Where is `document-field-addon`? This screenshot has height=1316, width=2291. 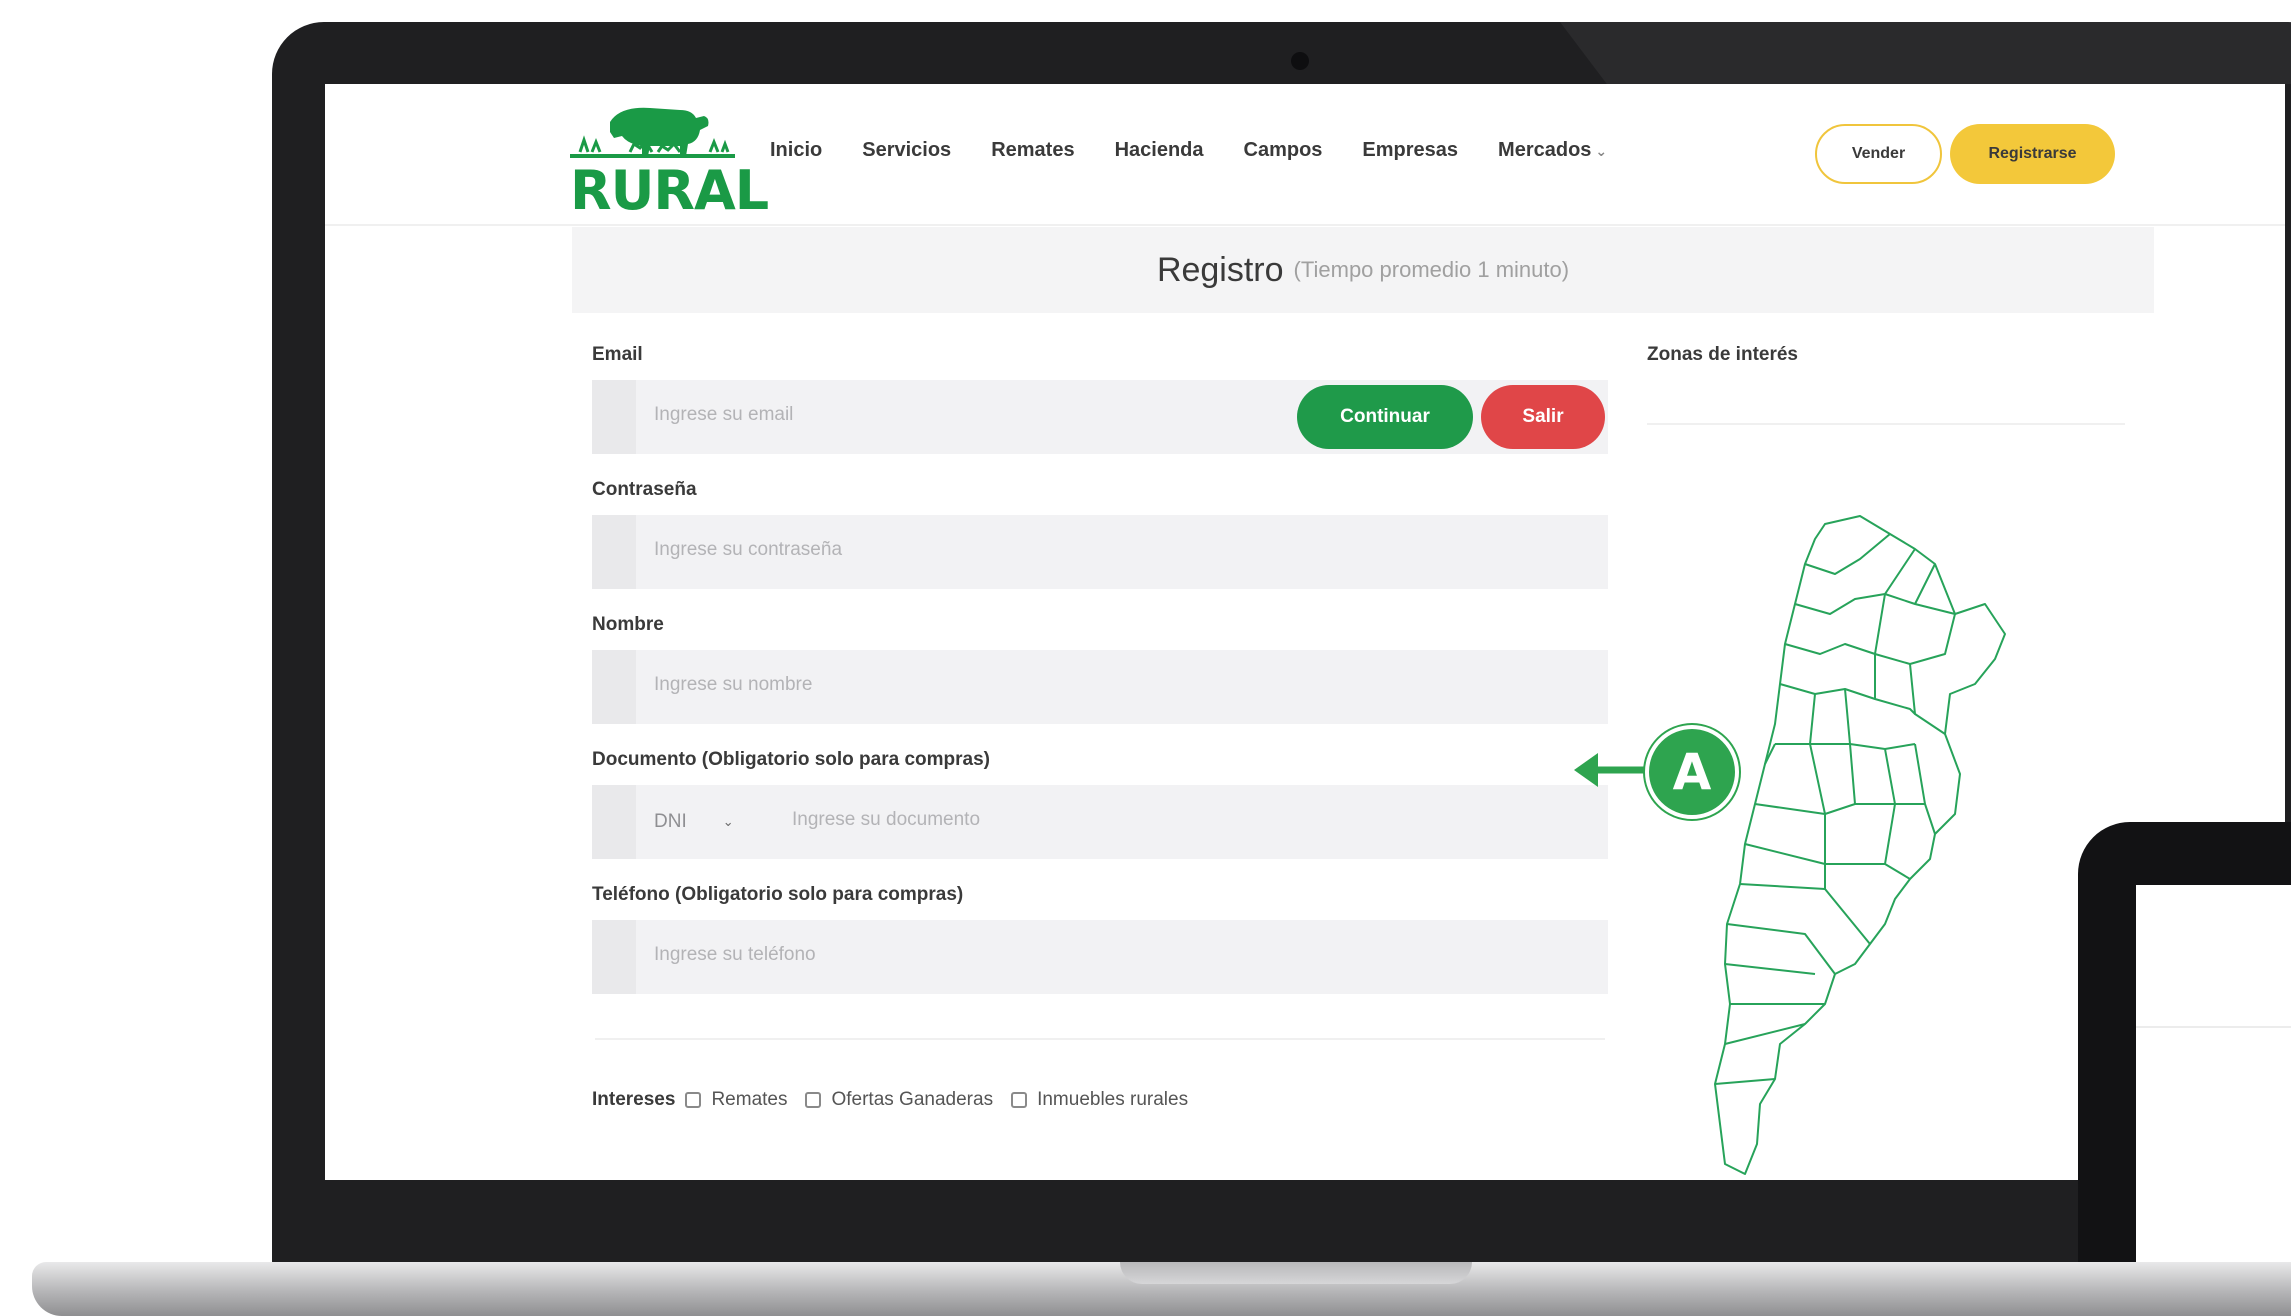 document-field-addon is located at coordinates (614, 822).